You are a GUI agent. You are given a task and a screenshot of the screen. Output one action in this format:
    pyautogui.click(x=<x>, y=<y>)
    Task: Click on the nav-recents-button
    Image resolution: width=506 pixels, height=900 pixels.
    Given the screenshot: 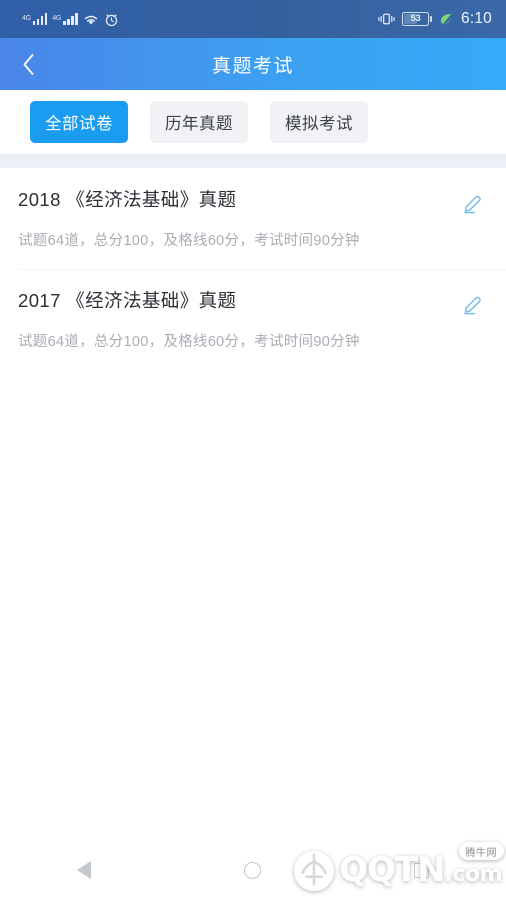 What is the action you would take?
    pyautogui.click(x=422, y=870)
    